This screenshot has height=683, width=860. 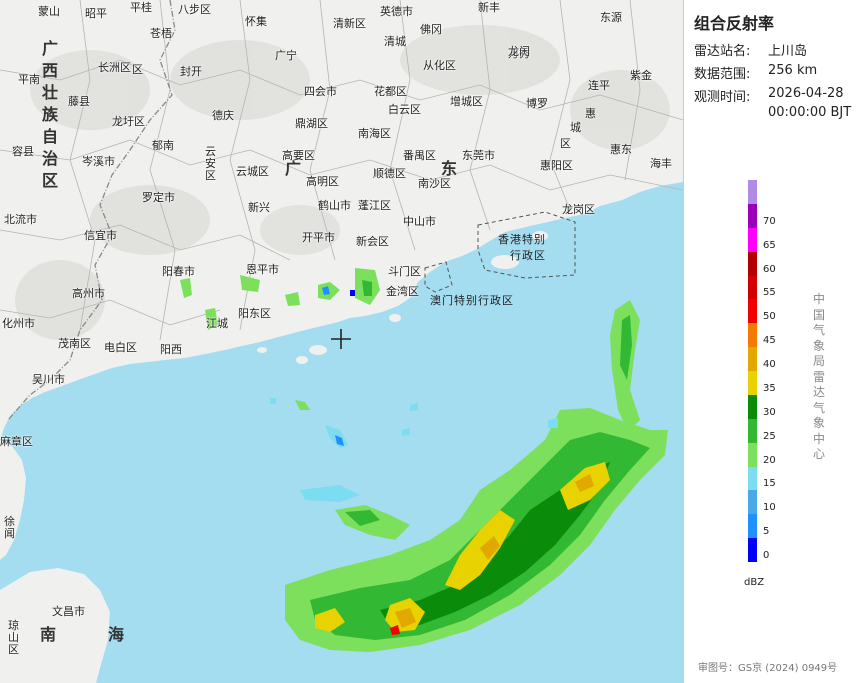 I want to click on place-label: 昭平, so click(x=96, y=13).